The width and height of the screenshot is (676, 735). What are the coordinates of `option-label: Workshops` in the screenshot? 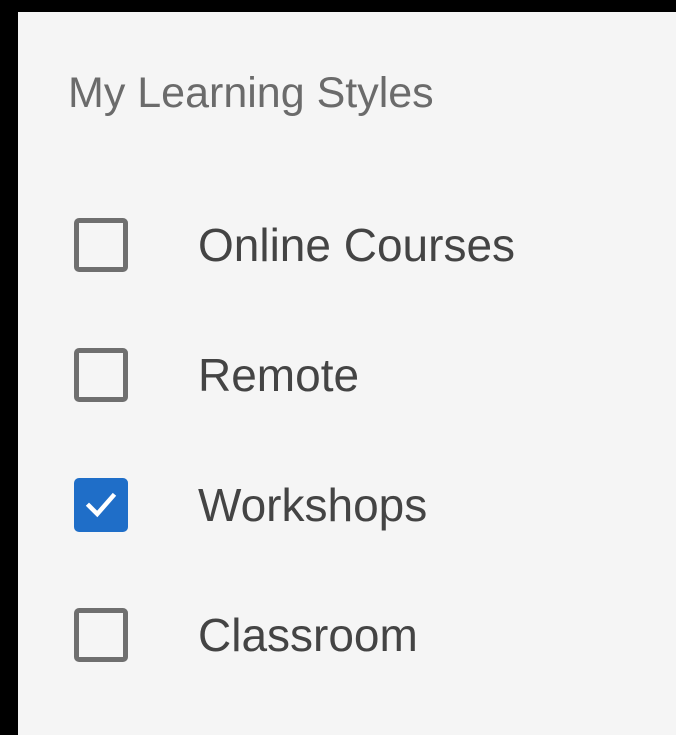 It's located at (313, 505).